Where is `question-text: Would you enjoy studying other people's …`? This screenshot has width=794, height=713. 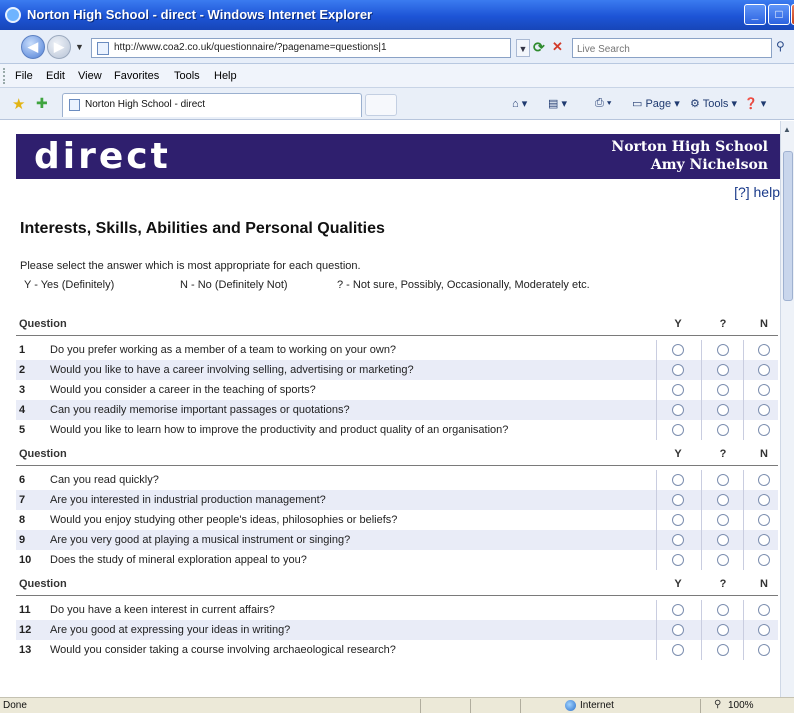 question-text: Would you enjoy studying other people's … is located at coordinates (224, 520).